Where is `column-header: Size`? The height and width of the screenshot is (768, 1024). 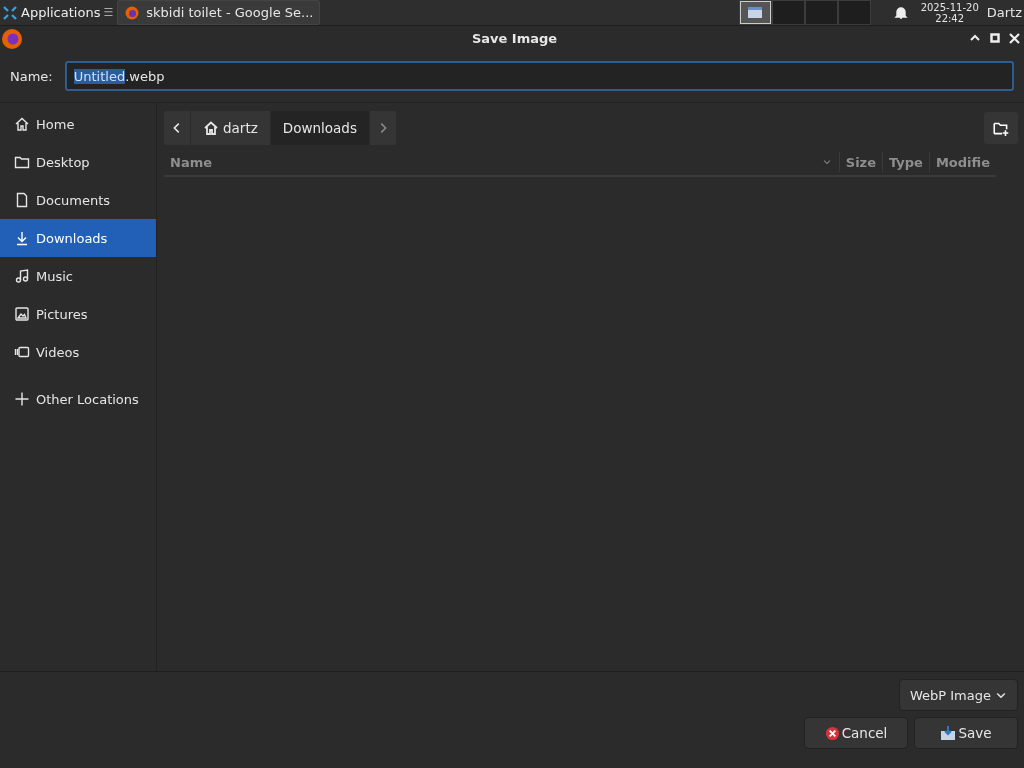
column-header: Size is located at coordinates (860, 162).